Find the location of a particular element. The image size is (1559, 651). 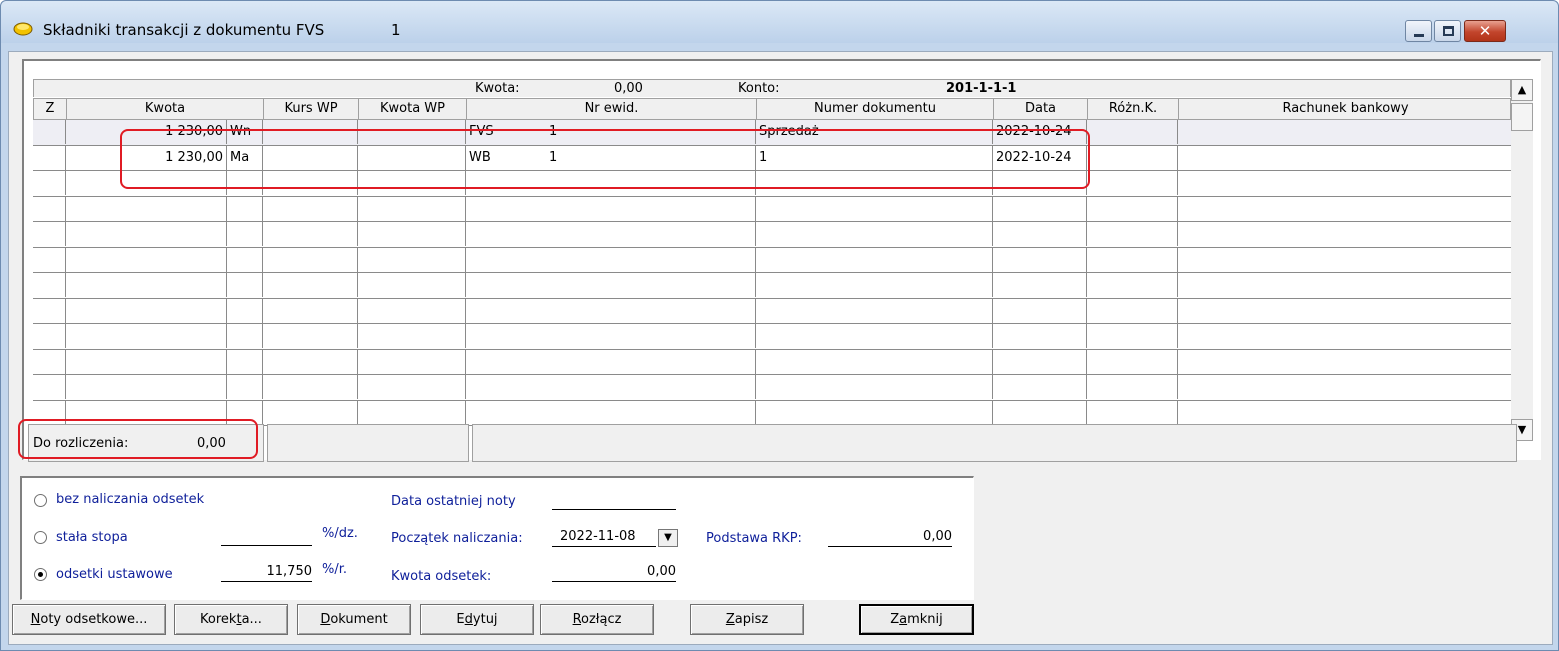

table-row: 1 230,00 Ma WB 1 1 2022-10-24 is located at coordinates (772, 158).